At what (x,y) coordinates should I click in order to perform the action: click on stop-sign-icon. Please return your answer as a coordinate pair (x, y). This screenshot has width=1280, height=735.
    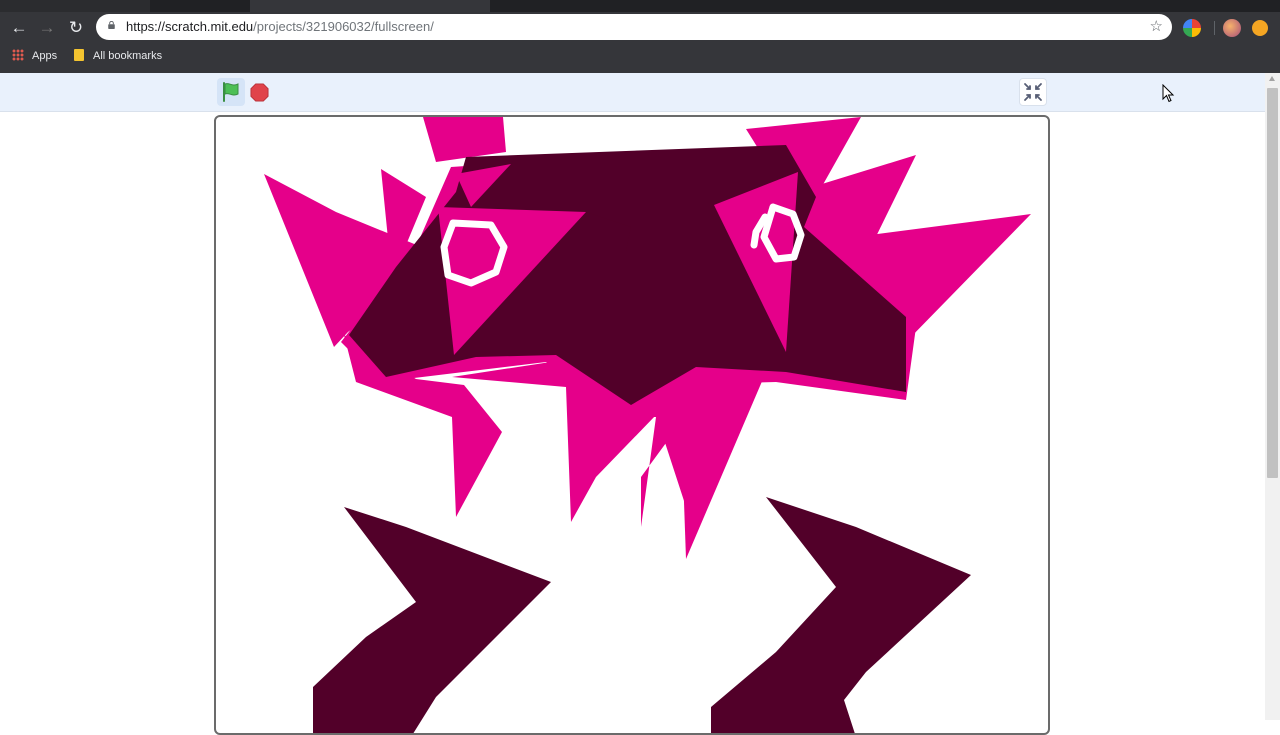
    Looking at the image, I should click on (259, 92).